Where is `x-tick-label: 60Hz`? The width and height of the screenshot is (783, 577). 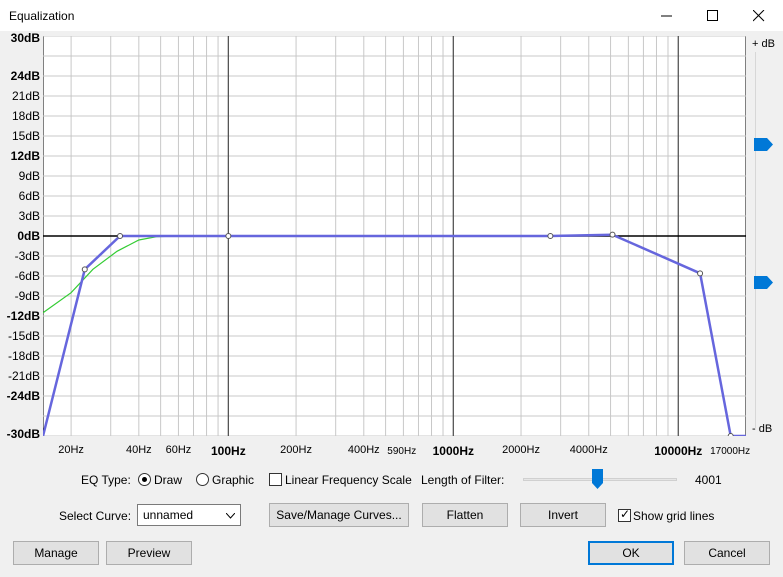 x-tick-label: 60Hz is located at coordinates (178, 450).